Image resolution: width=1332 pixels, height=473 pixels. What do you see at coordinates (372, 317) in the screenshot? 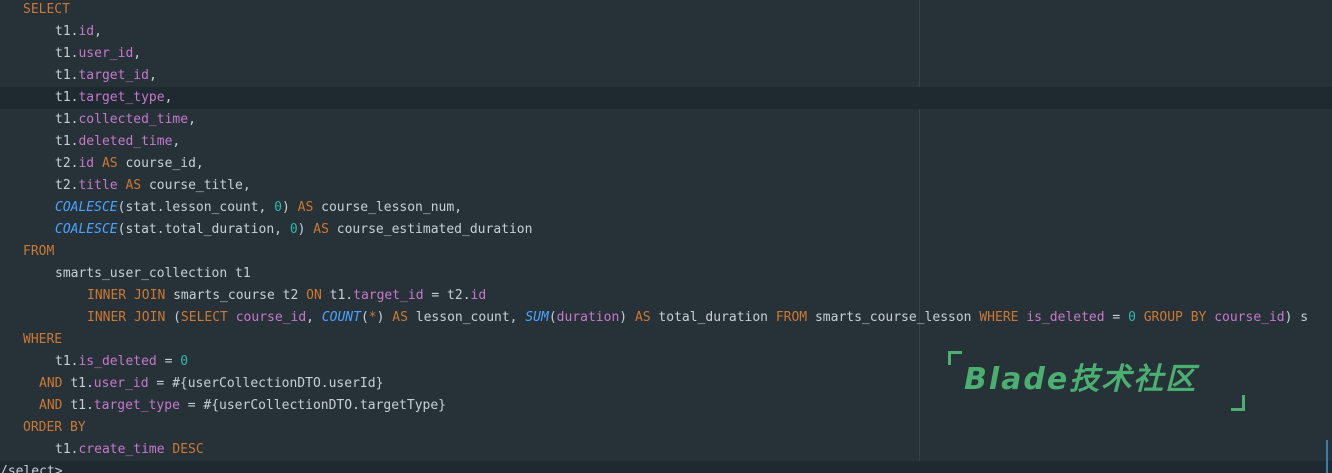
I see `code-token: *` at bounding box center [372, 317].